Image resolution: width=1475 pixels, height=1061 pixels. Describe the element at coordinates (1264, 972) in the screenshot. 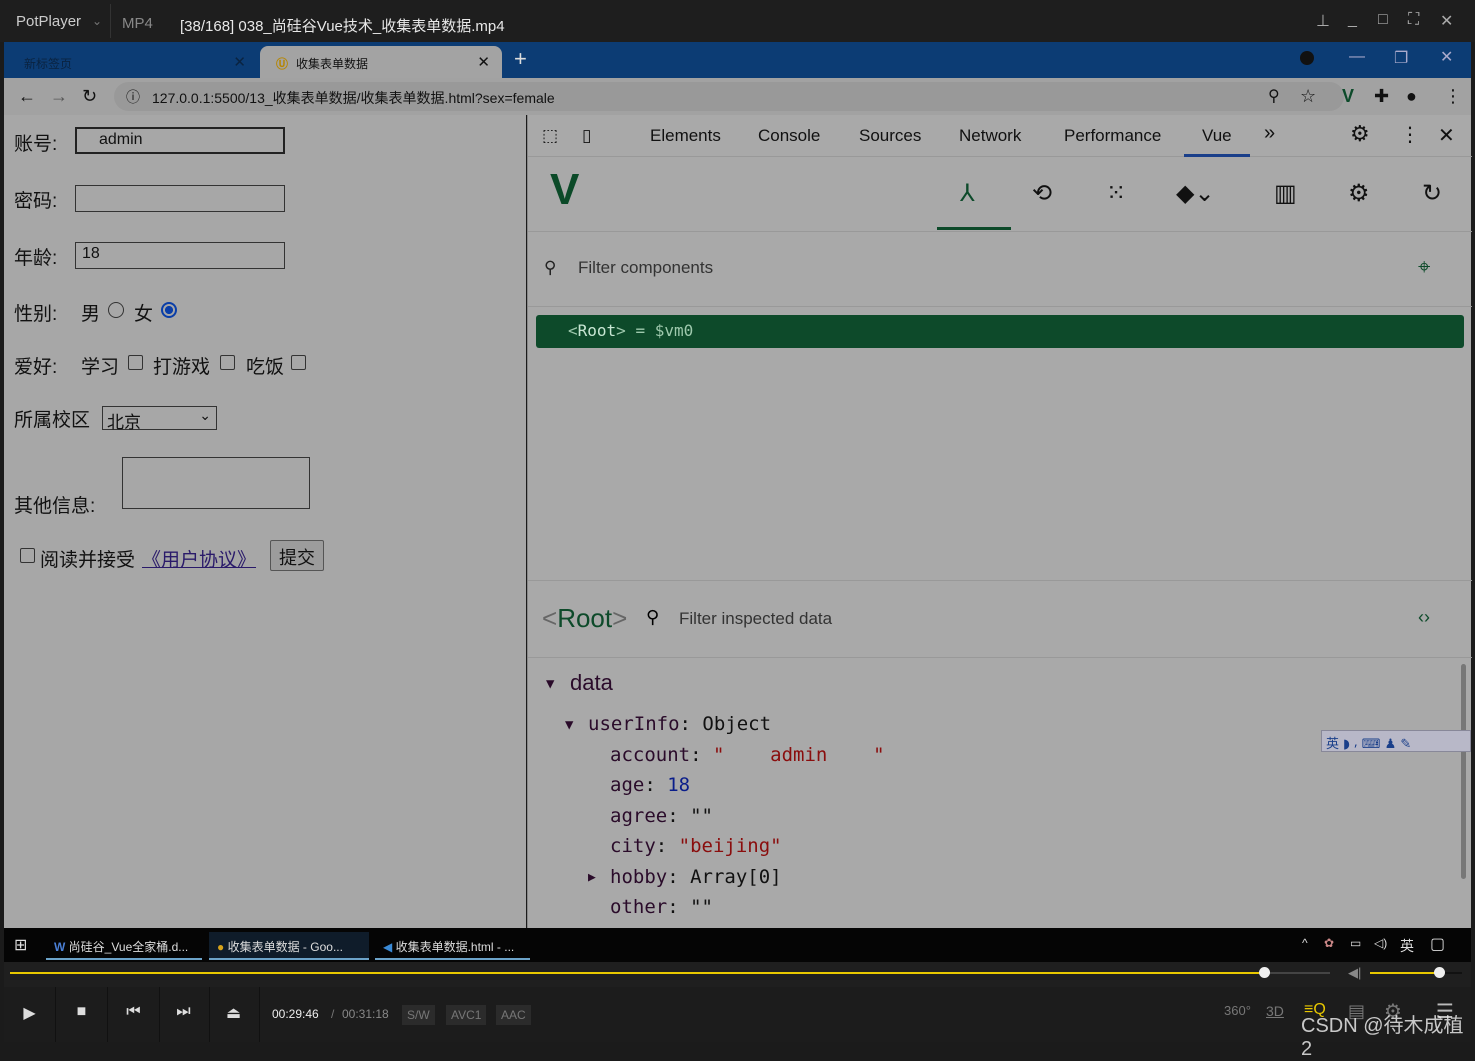

I see `seek-handle` at that location.